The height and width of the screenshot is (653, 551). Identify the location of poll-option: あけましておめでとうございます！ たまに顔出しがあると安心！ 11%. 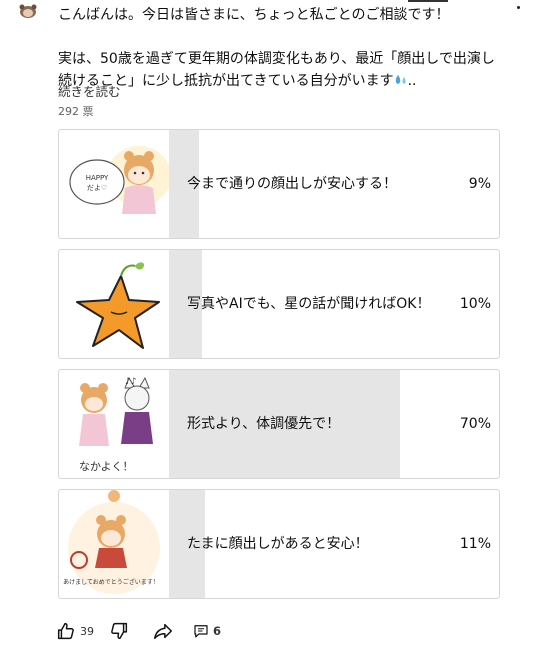
(279, 544).